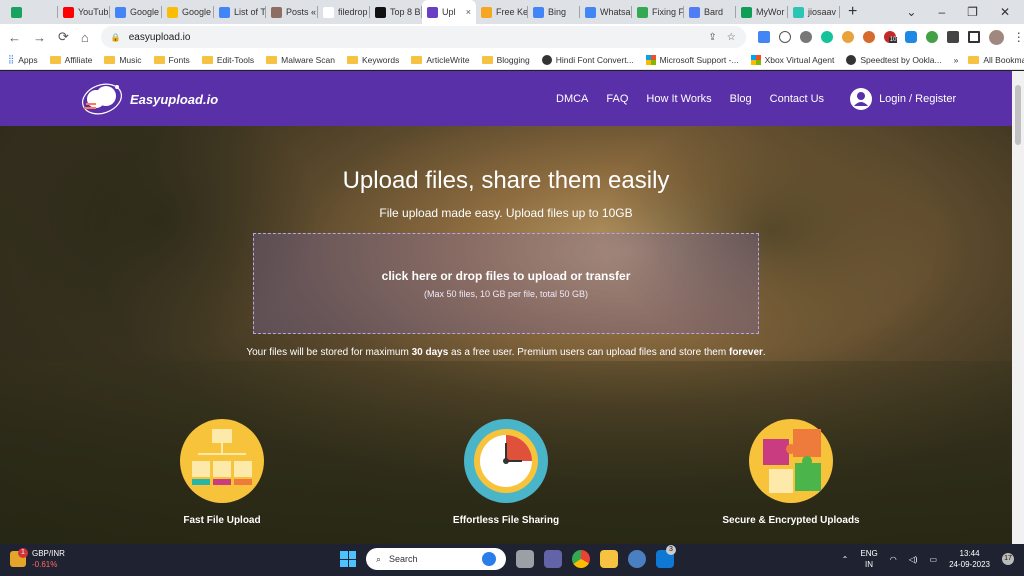  Describe the element at coordinates (890, 37) in the screenshot. I see `adblock-extension-icon: 10` at that location.